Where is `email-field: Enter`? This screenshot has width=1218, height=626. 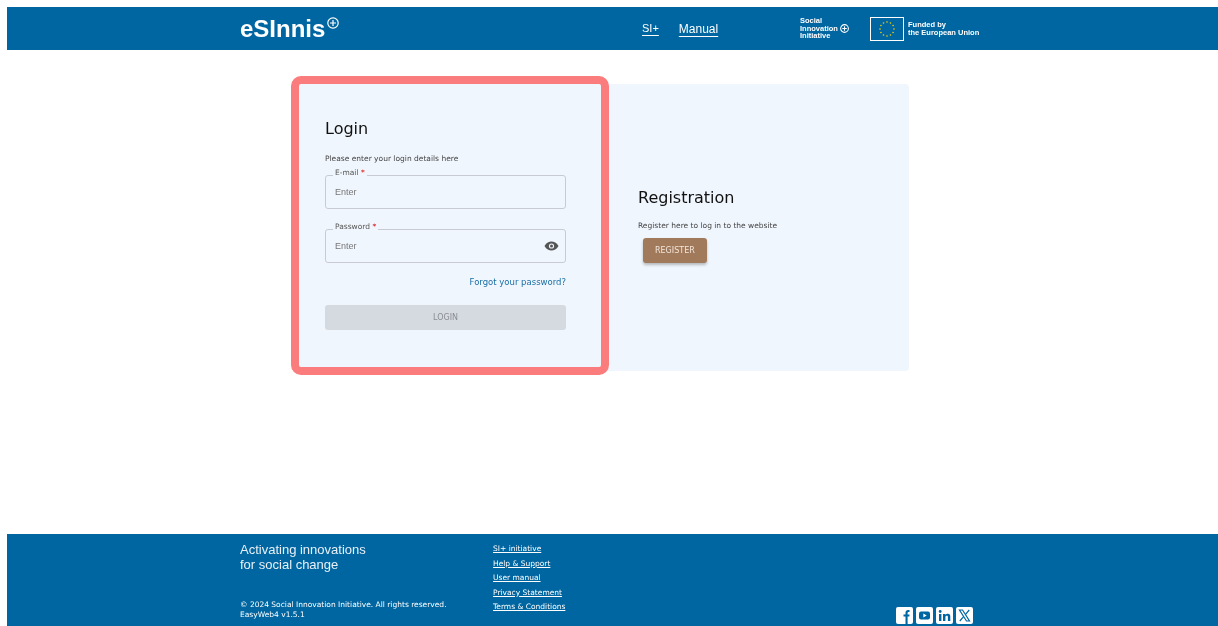 email-field: Enter is located at coordinates (445, 192).